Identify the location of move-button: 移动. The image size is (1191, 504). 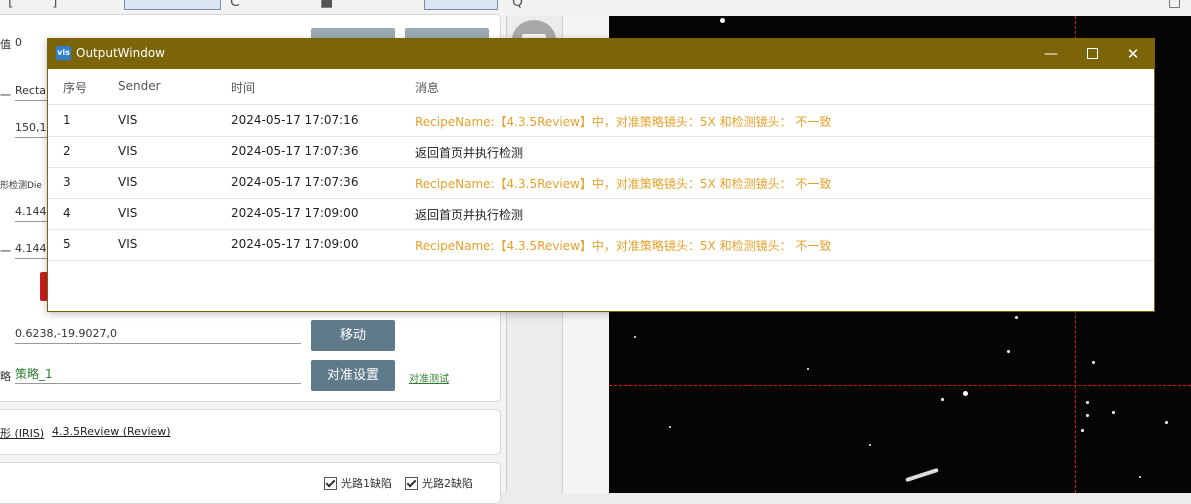
(353, 335).